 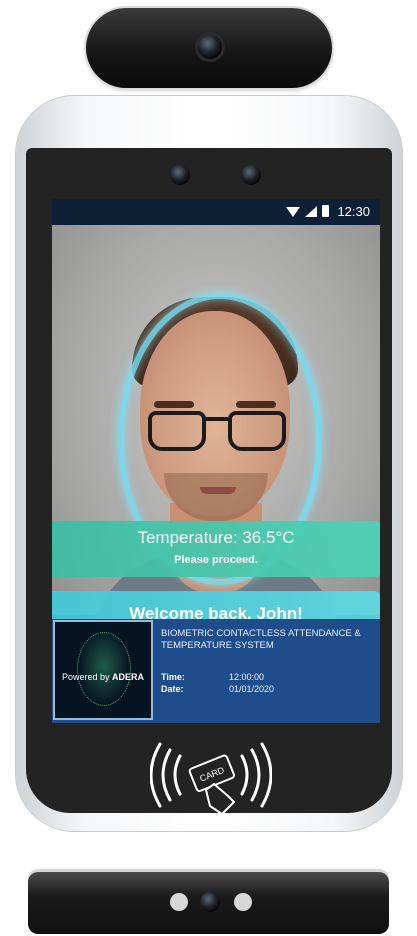 I want to click on temperature-reading: Temperature: 36.5°C, so click(x=216, y=537).